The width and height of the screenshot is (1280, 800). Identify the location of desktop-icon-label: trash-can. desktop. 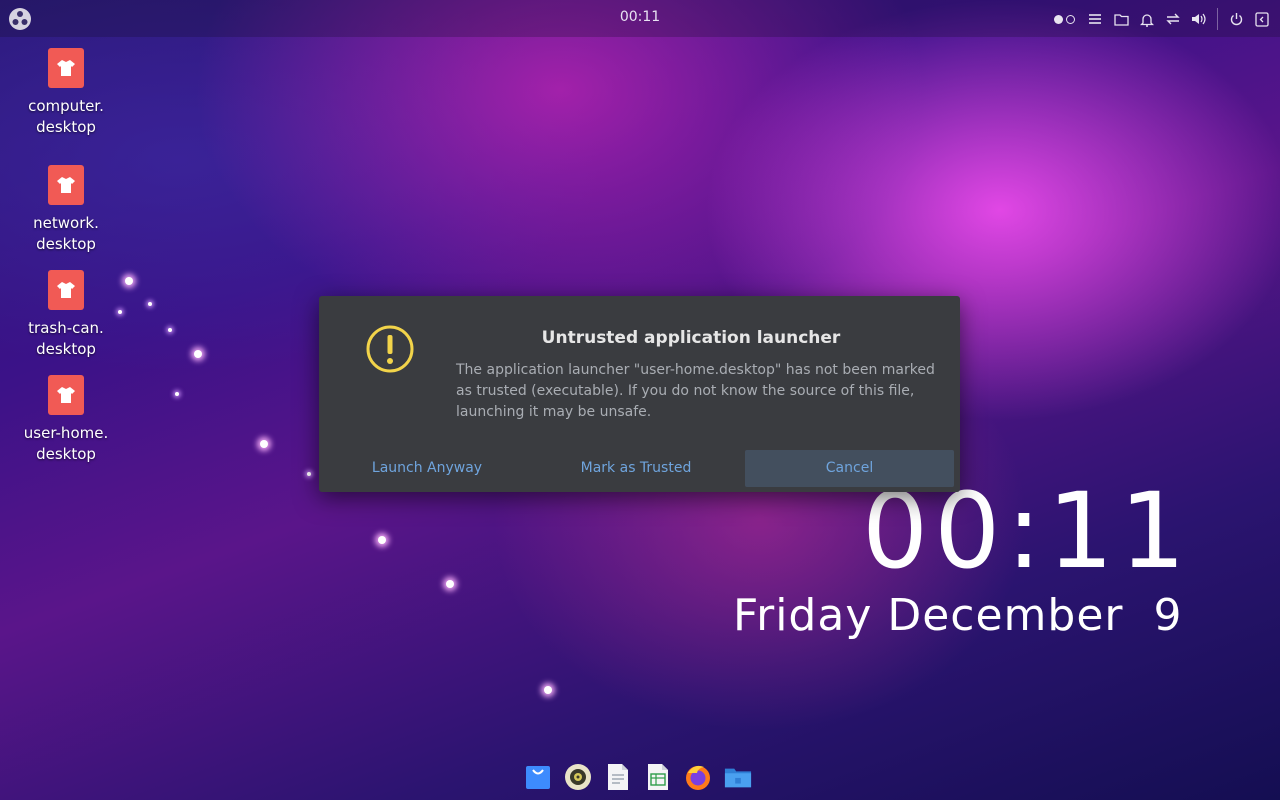
(66, 339).